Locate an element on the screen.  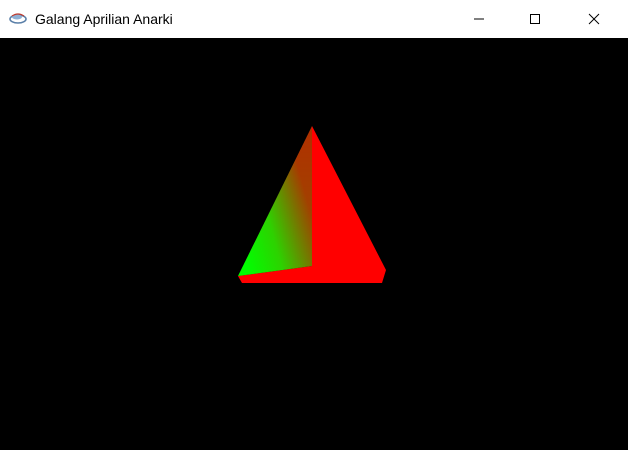
pyramid-render is located at coordinates (312, 204).